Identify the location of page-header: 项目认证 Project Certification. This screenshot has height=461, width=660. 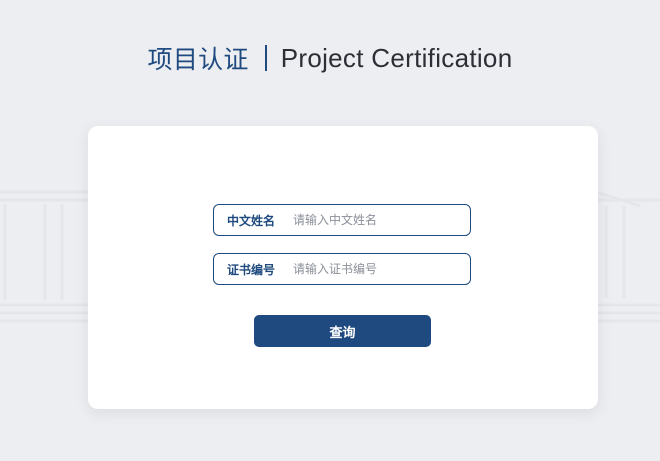
(330, 58).